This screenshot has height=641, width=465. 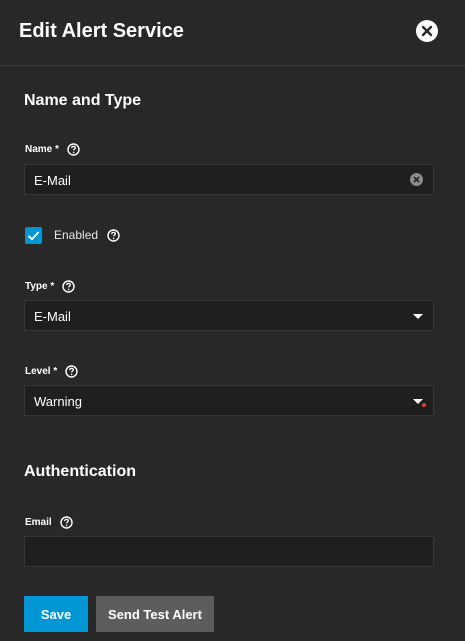 I want to click on enabled-label-text: Enabled, so click(x=76, y=235).